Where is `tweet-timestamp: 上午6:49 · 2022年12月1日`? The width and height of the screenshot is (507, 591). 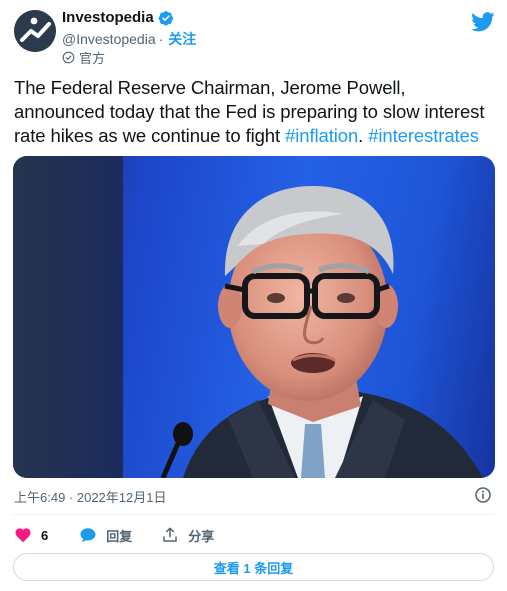 tweet-timestamp: 上午6:49 · 2022年12月1日 is located at coordinates (90, 496).